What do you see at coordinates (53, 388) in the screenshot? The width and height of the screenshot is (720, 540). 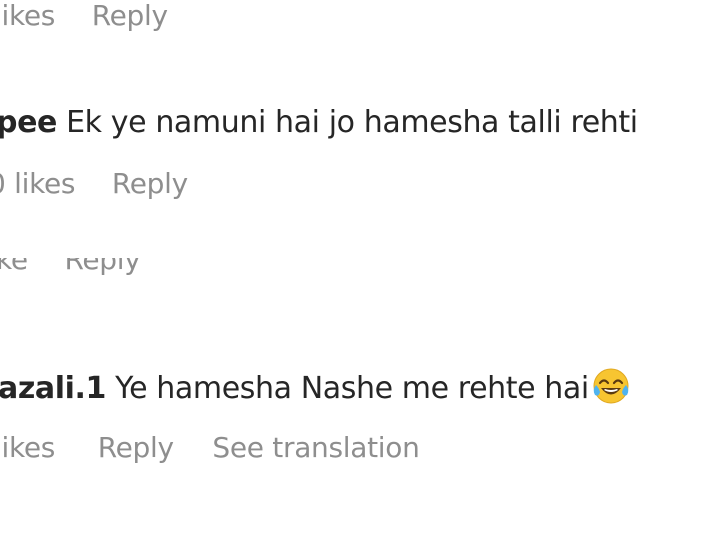 I see `comment-username: azali.1` at bounding box center [53, 388].